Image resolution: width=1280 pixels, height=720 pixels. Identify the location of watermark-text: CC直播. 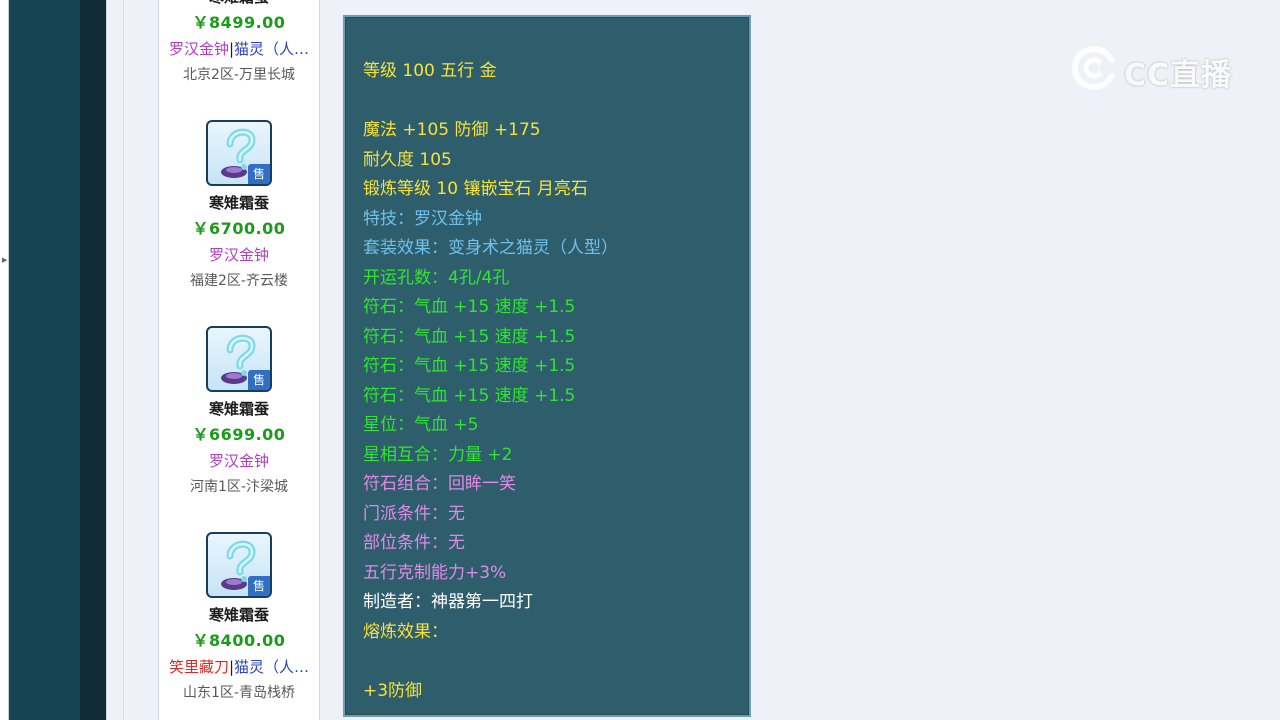
(1178, 75).